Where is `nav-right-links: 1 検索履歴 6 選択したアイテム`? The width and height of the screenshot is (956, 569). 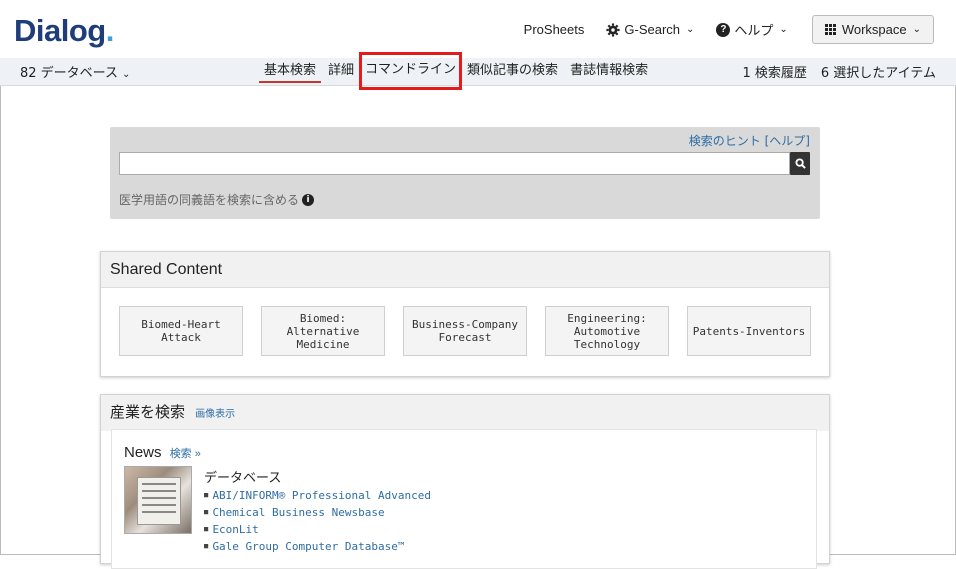 nav-right-links: 1 検索履歴 6 選択したアイテム is located at coordinates (832, 71).